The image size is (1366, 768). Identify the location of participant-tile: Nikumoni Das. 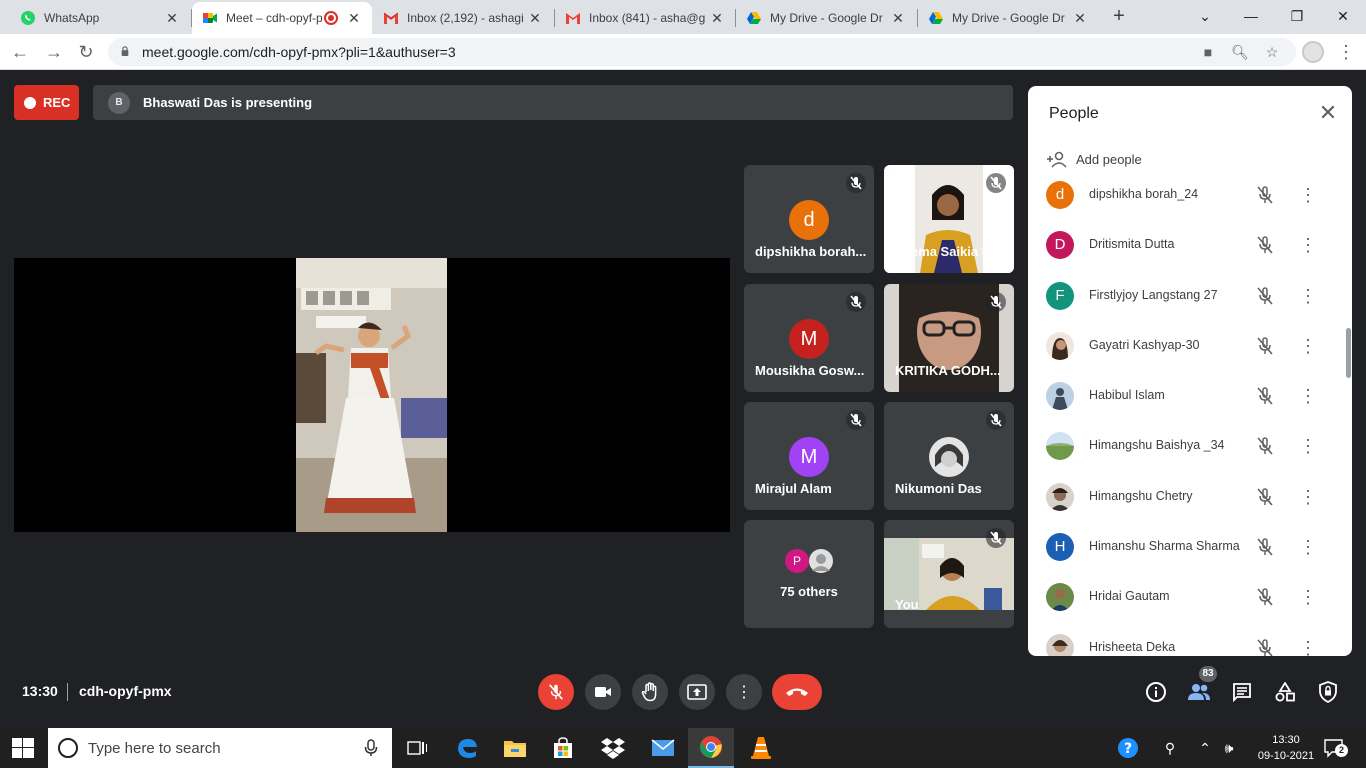
(949, 456).